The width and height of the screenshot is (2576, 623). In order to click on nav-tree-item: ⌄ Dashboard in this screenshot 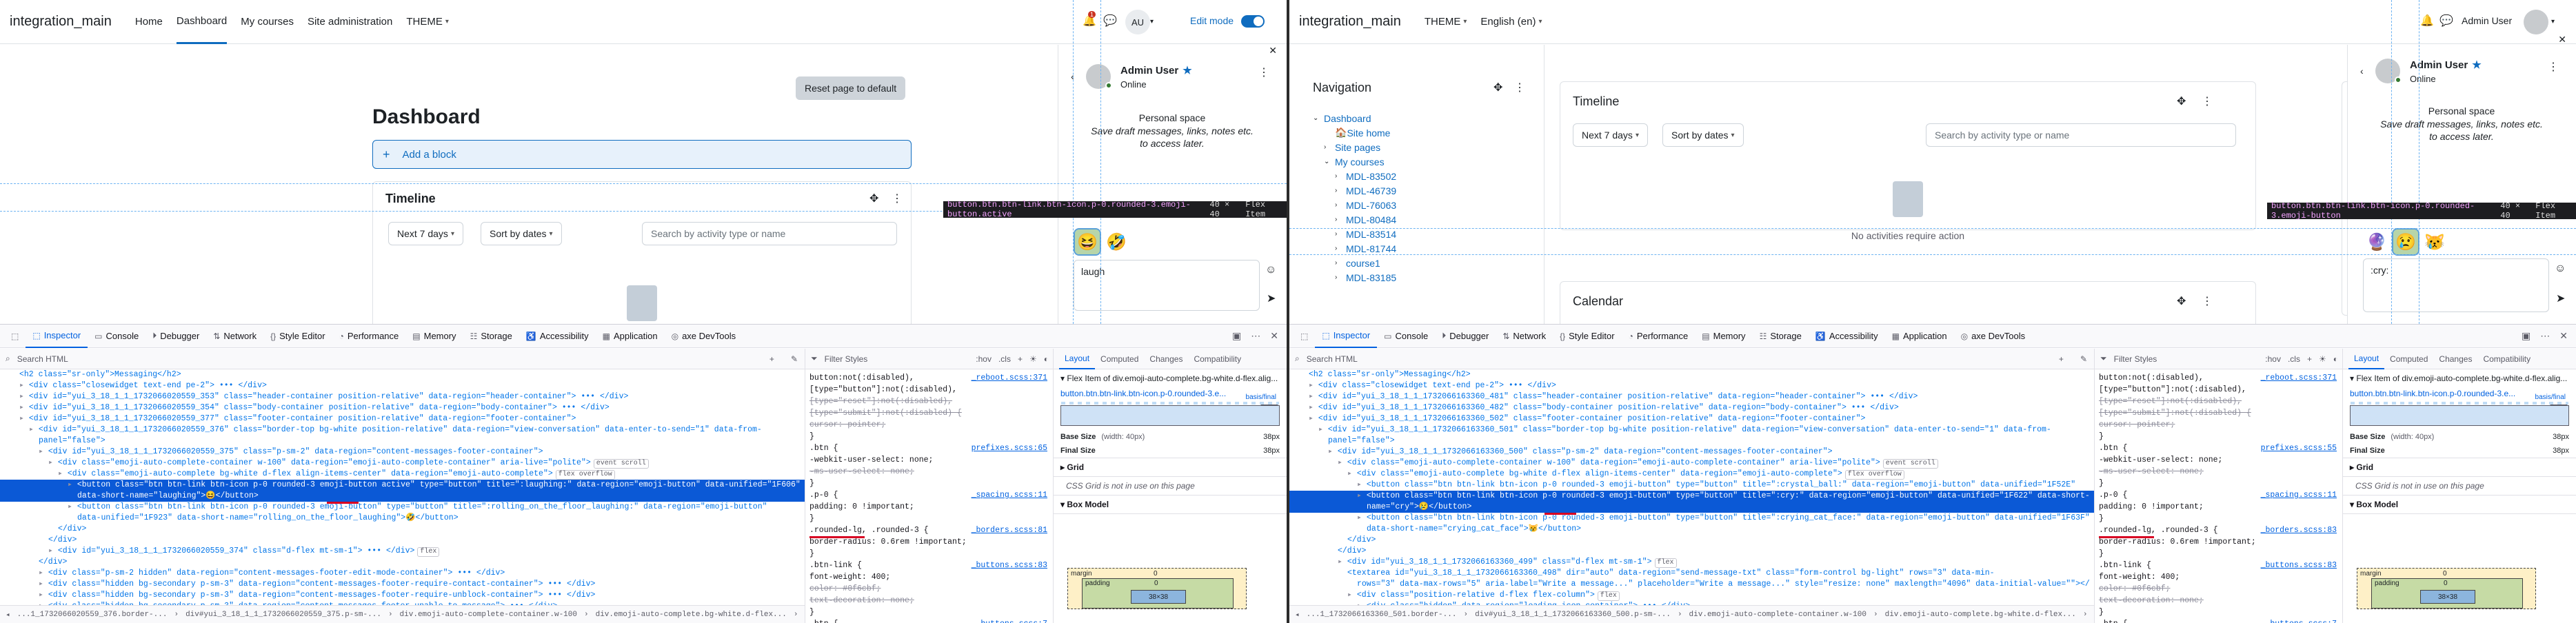, I will do `click(1423, 118)`.